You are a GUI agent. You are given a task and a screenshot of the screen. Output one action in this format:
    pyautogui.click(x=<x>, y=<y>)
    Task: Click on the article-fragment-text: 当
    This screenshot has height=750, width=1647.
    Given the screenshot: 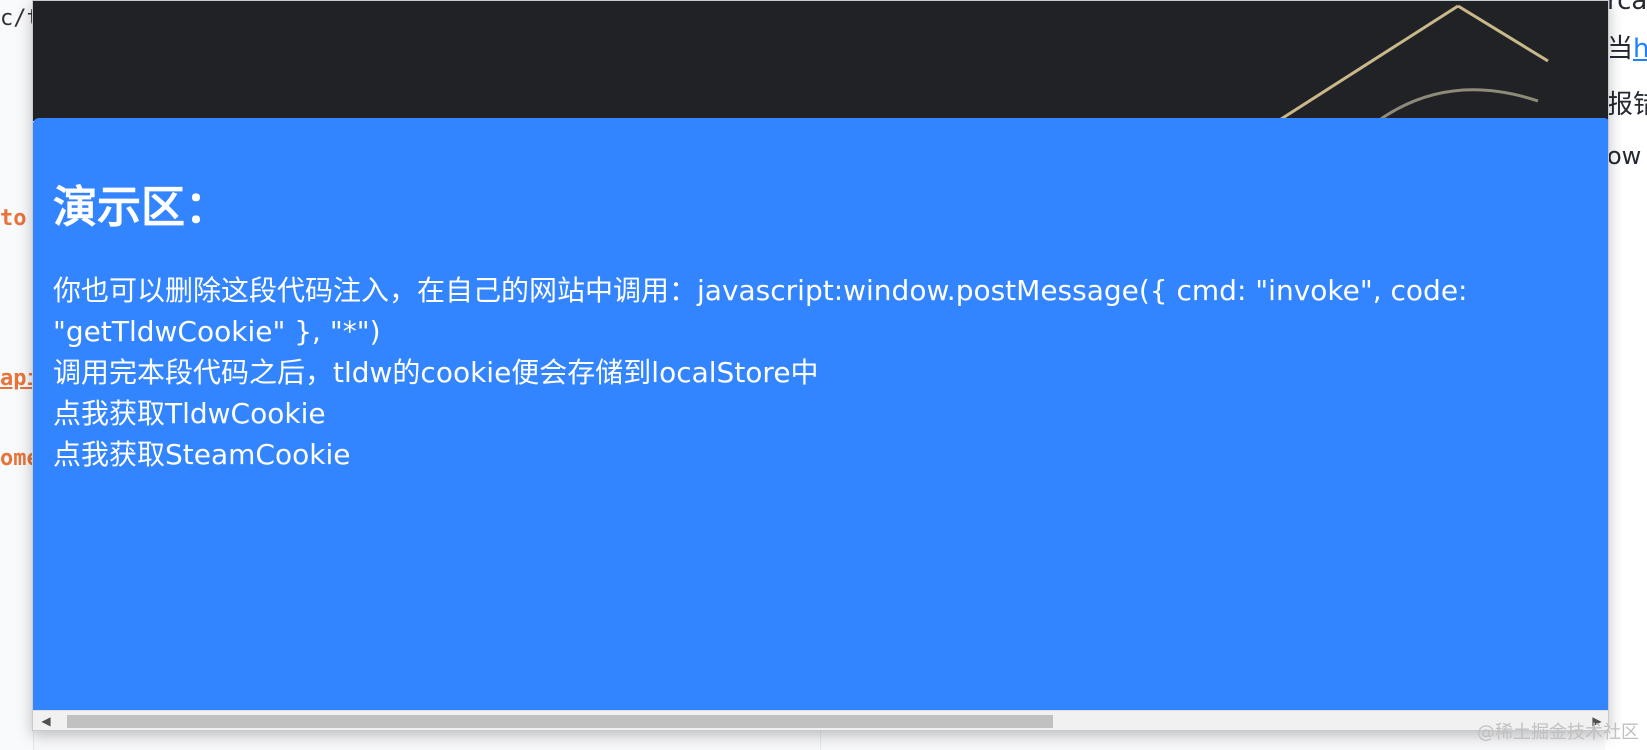 What is the action you would take?
    pyautogui.click(x=1620, y=49)
    